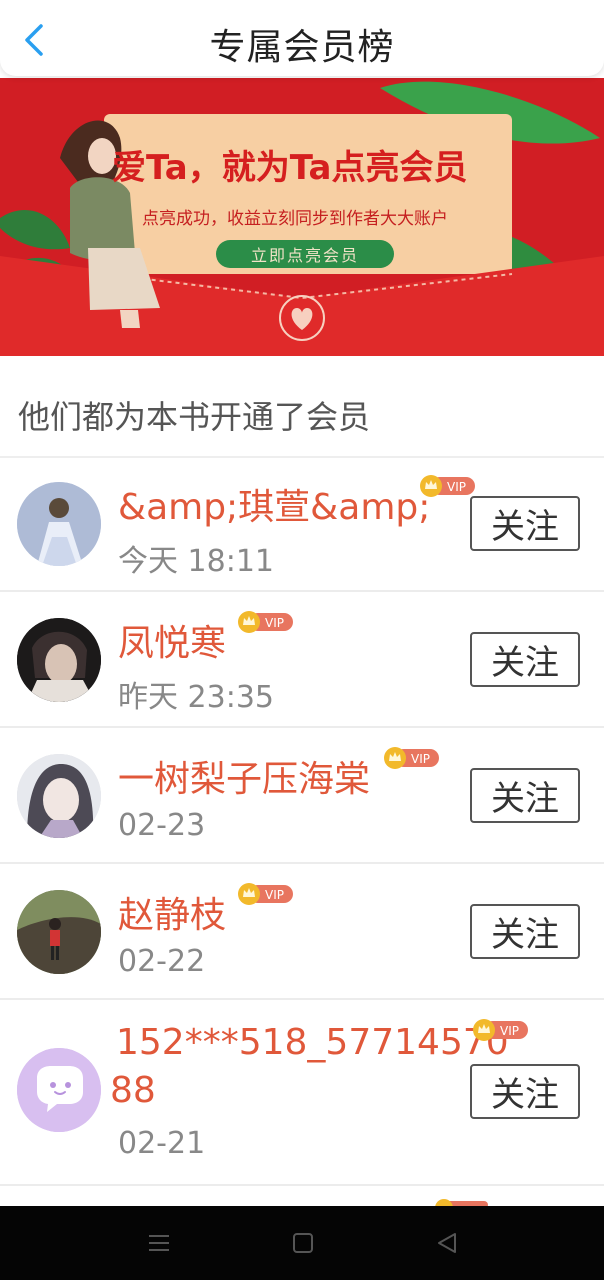 The width and height of the screenshot is (604, 1280). I want to click on join-time: 今天 18:11, so click(196, 561).